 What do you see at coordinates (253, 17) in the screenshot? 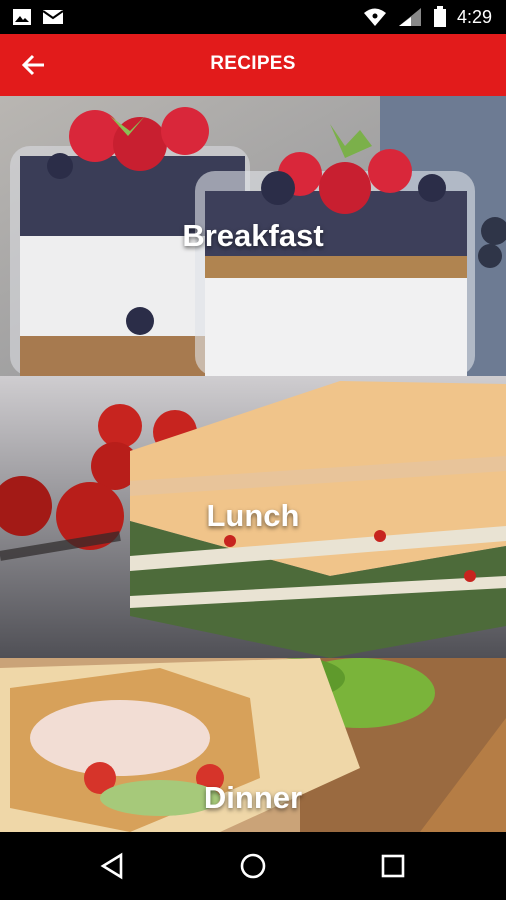
I see `status-bar: 4:29` at bounding box center [253, 17].